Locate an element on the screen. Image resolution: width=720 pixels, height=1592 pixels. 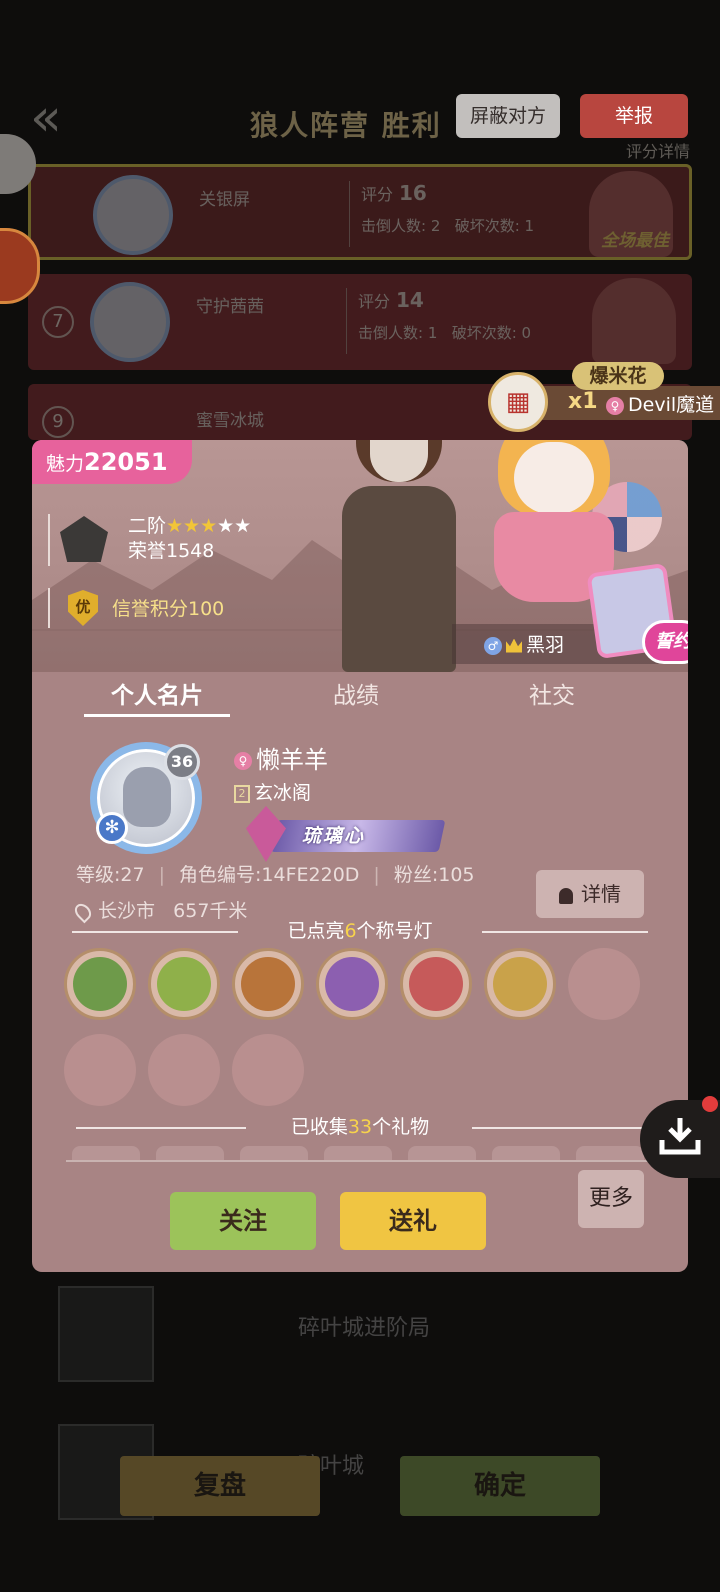
tab-underline is located at coordinates (157, 715).